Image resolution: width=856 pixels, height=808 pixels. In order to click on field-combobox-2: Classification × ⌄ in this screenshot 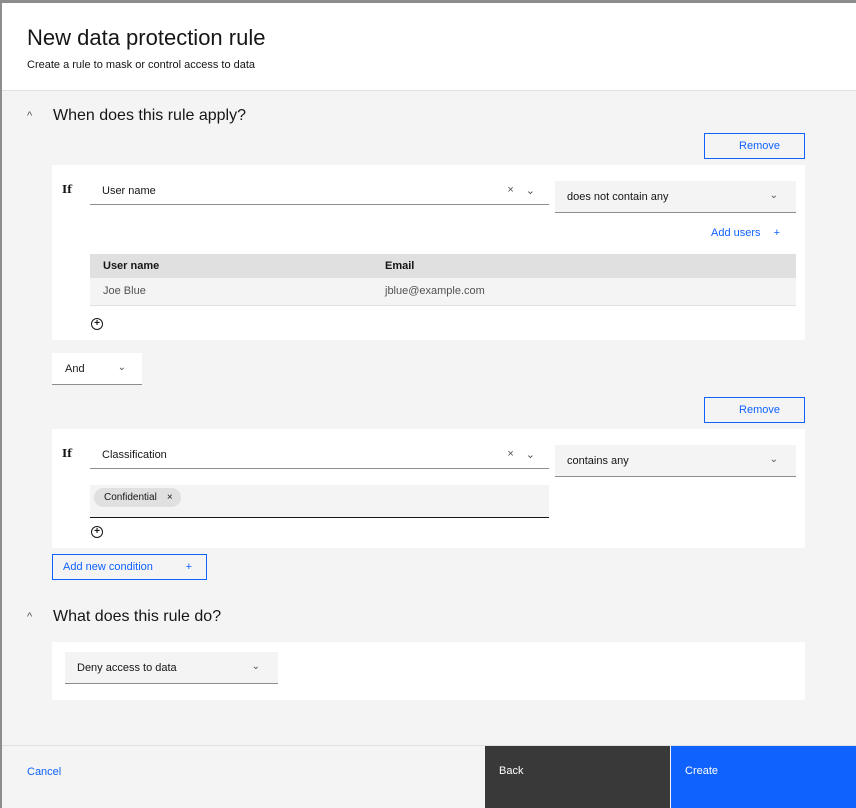, I will do `click(319, 455)`.